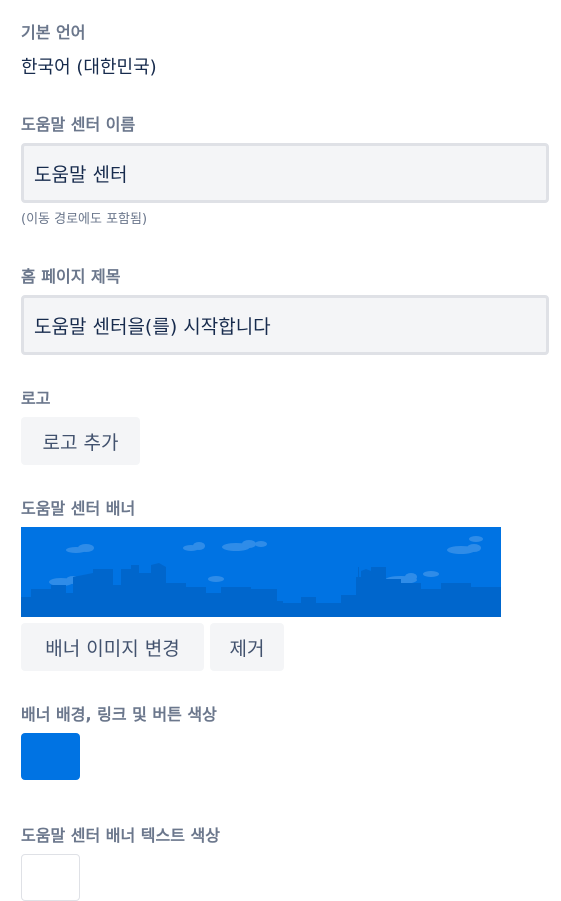 The width and height of the screenshot is (561, 901). What do you see at coordinates (285, 325) in the screenshot?
I see `home-page-title-input: 도움말 센터을(를) 시작합니다` at bounding box center [285, 325].